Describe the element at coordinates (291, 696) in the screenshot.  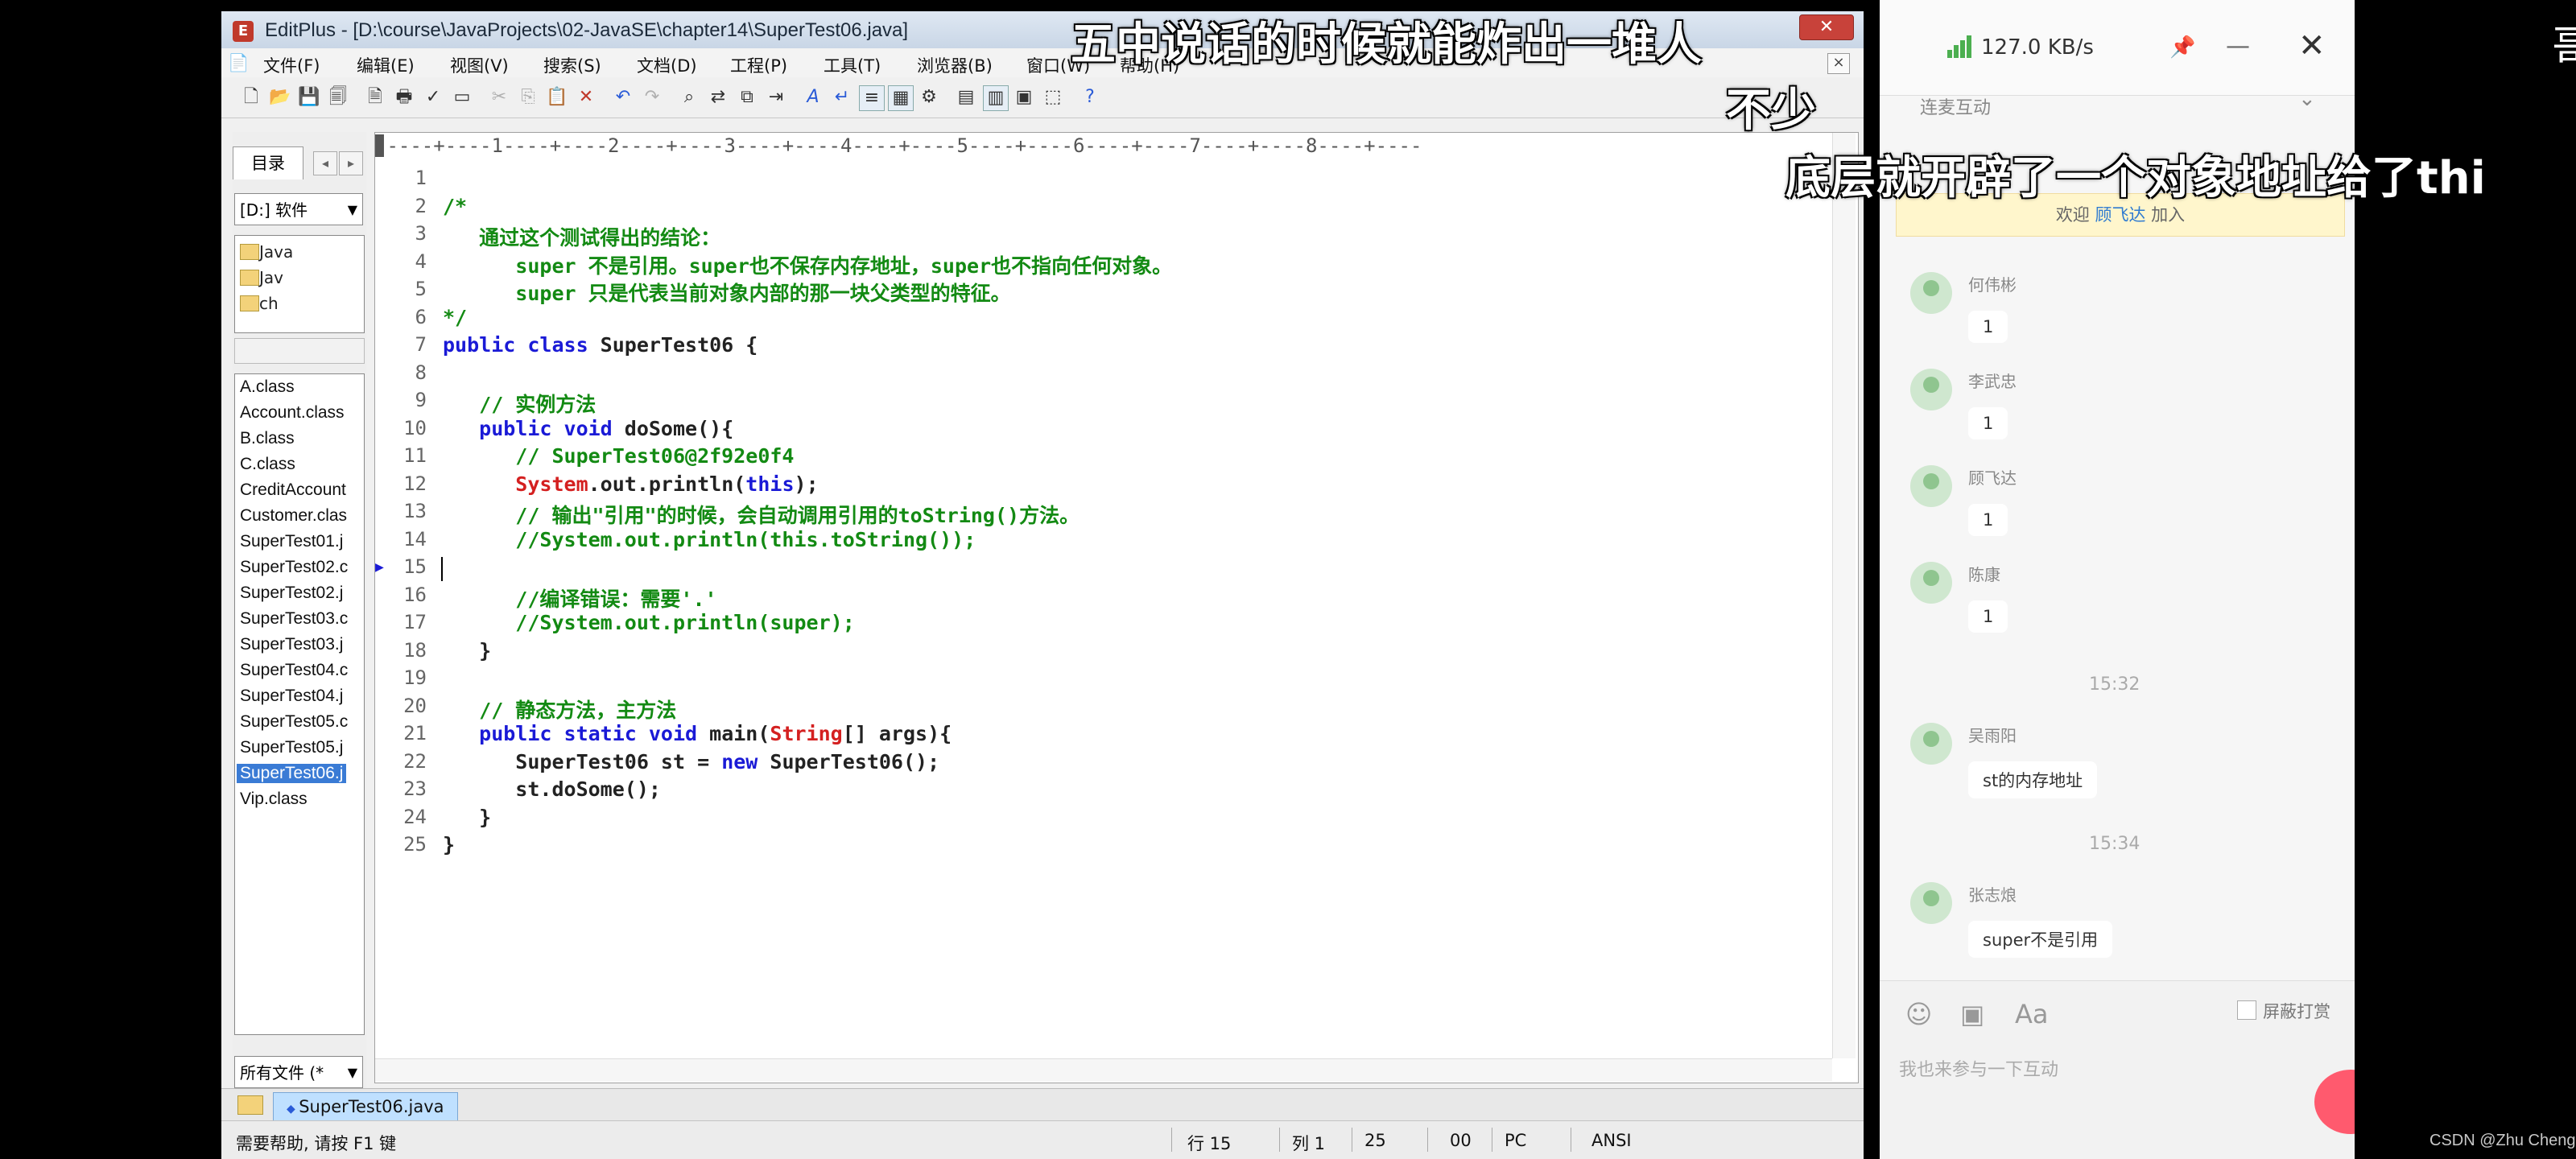
I see `file-list-item: SuperTest04.j` at that location.